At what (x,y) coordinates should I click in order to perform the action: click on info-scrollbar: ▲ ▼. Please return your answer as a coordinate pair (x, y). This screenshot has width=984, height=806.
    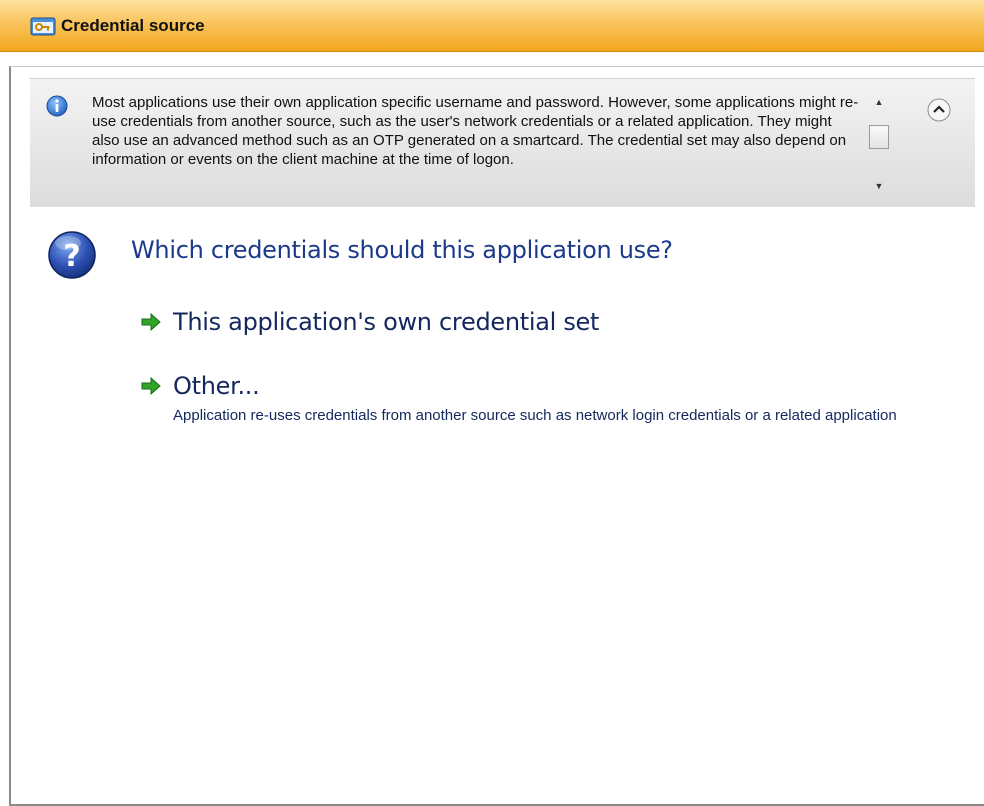
    Looking at the image, I should click on (879, 143).